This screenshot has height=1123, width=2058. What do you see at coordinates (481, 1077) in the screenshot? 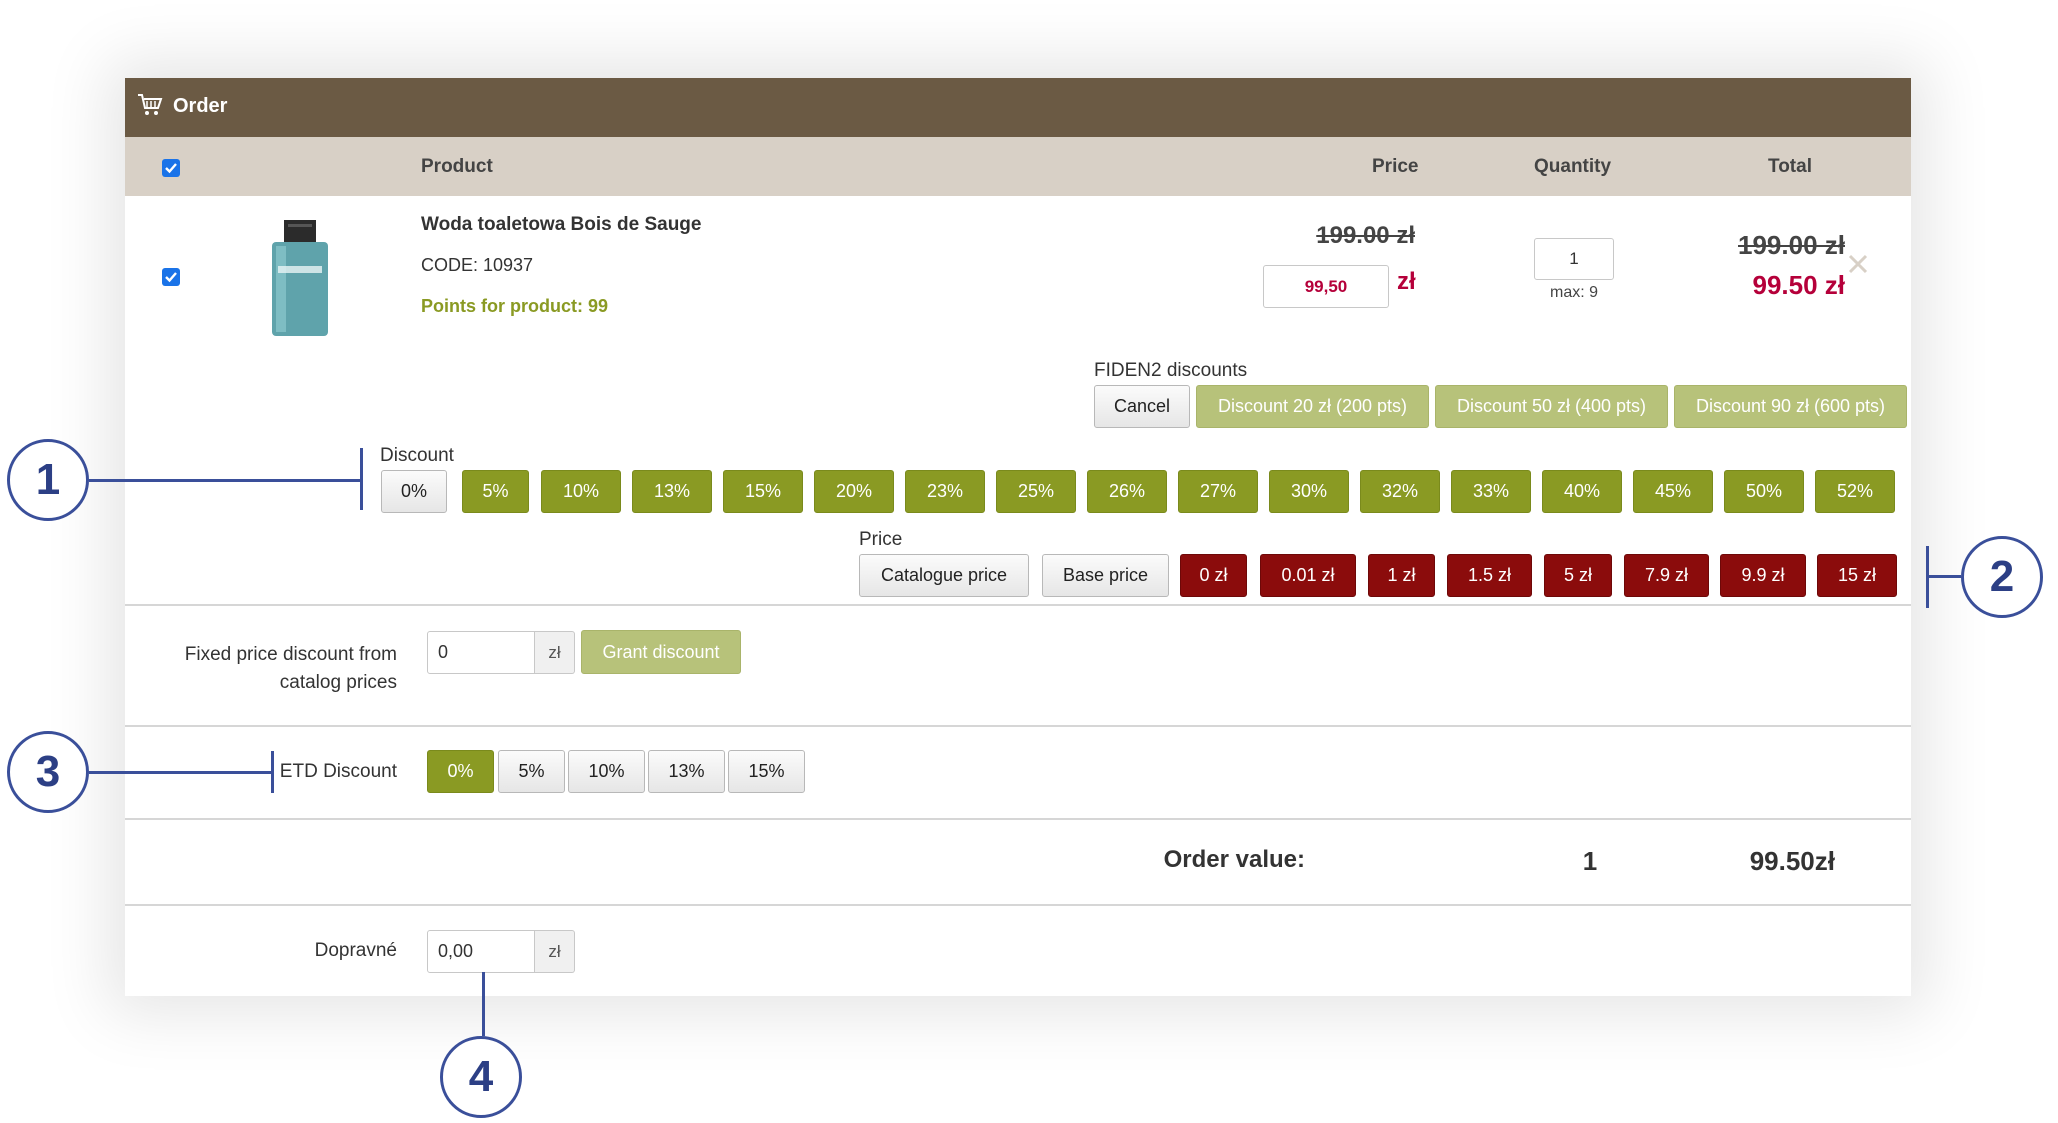
I see `callout-4: 4` at bounding box center [481, 1077].